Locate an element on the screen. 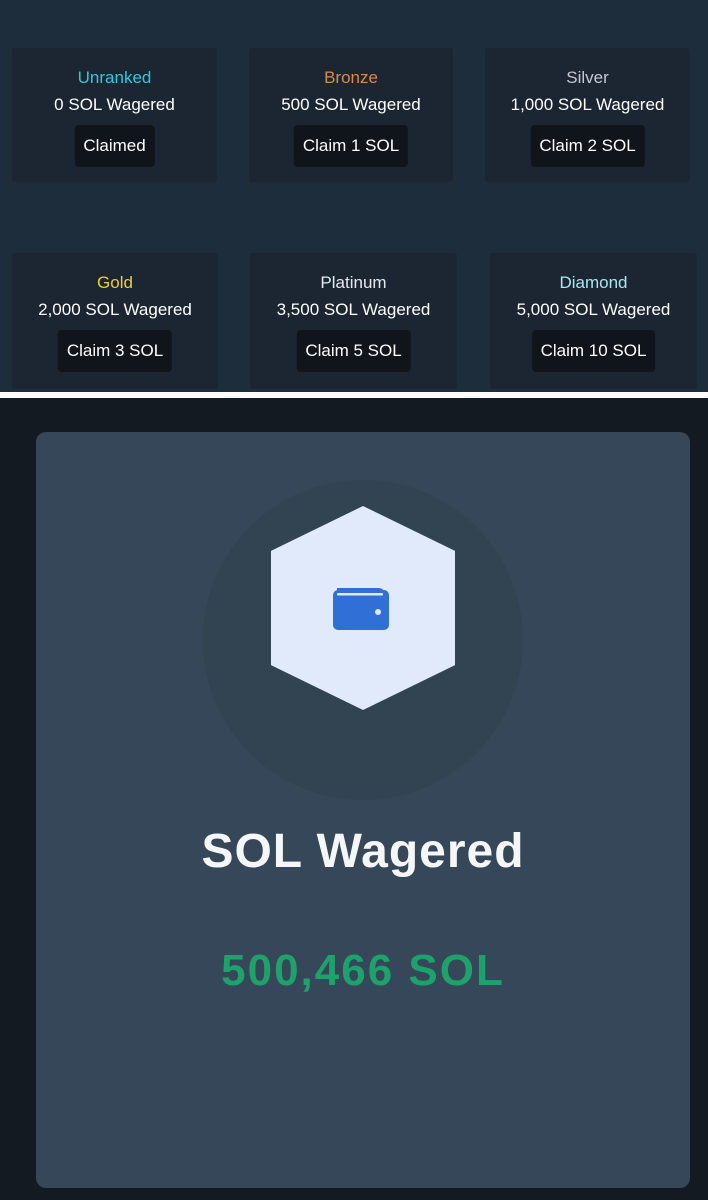 This screenshot has width=708, height=1200. tier-wager-requirement: 3,500 SOL Wagered is located at coordinates (353, 309).